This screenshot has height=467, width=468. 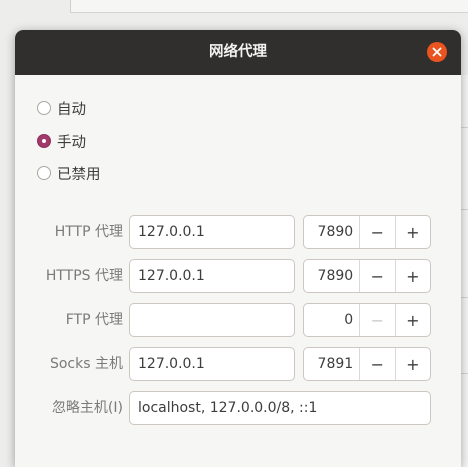 I want to click on ftp-proxy-label: FTP 代理, so click(x=94, y=320).